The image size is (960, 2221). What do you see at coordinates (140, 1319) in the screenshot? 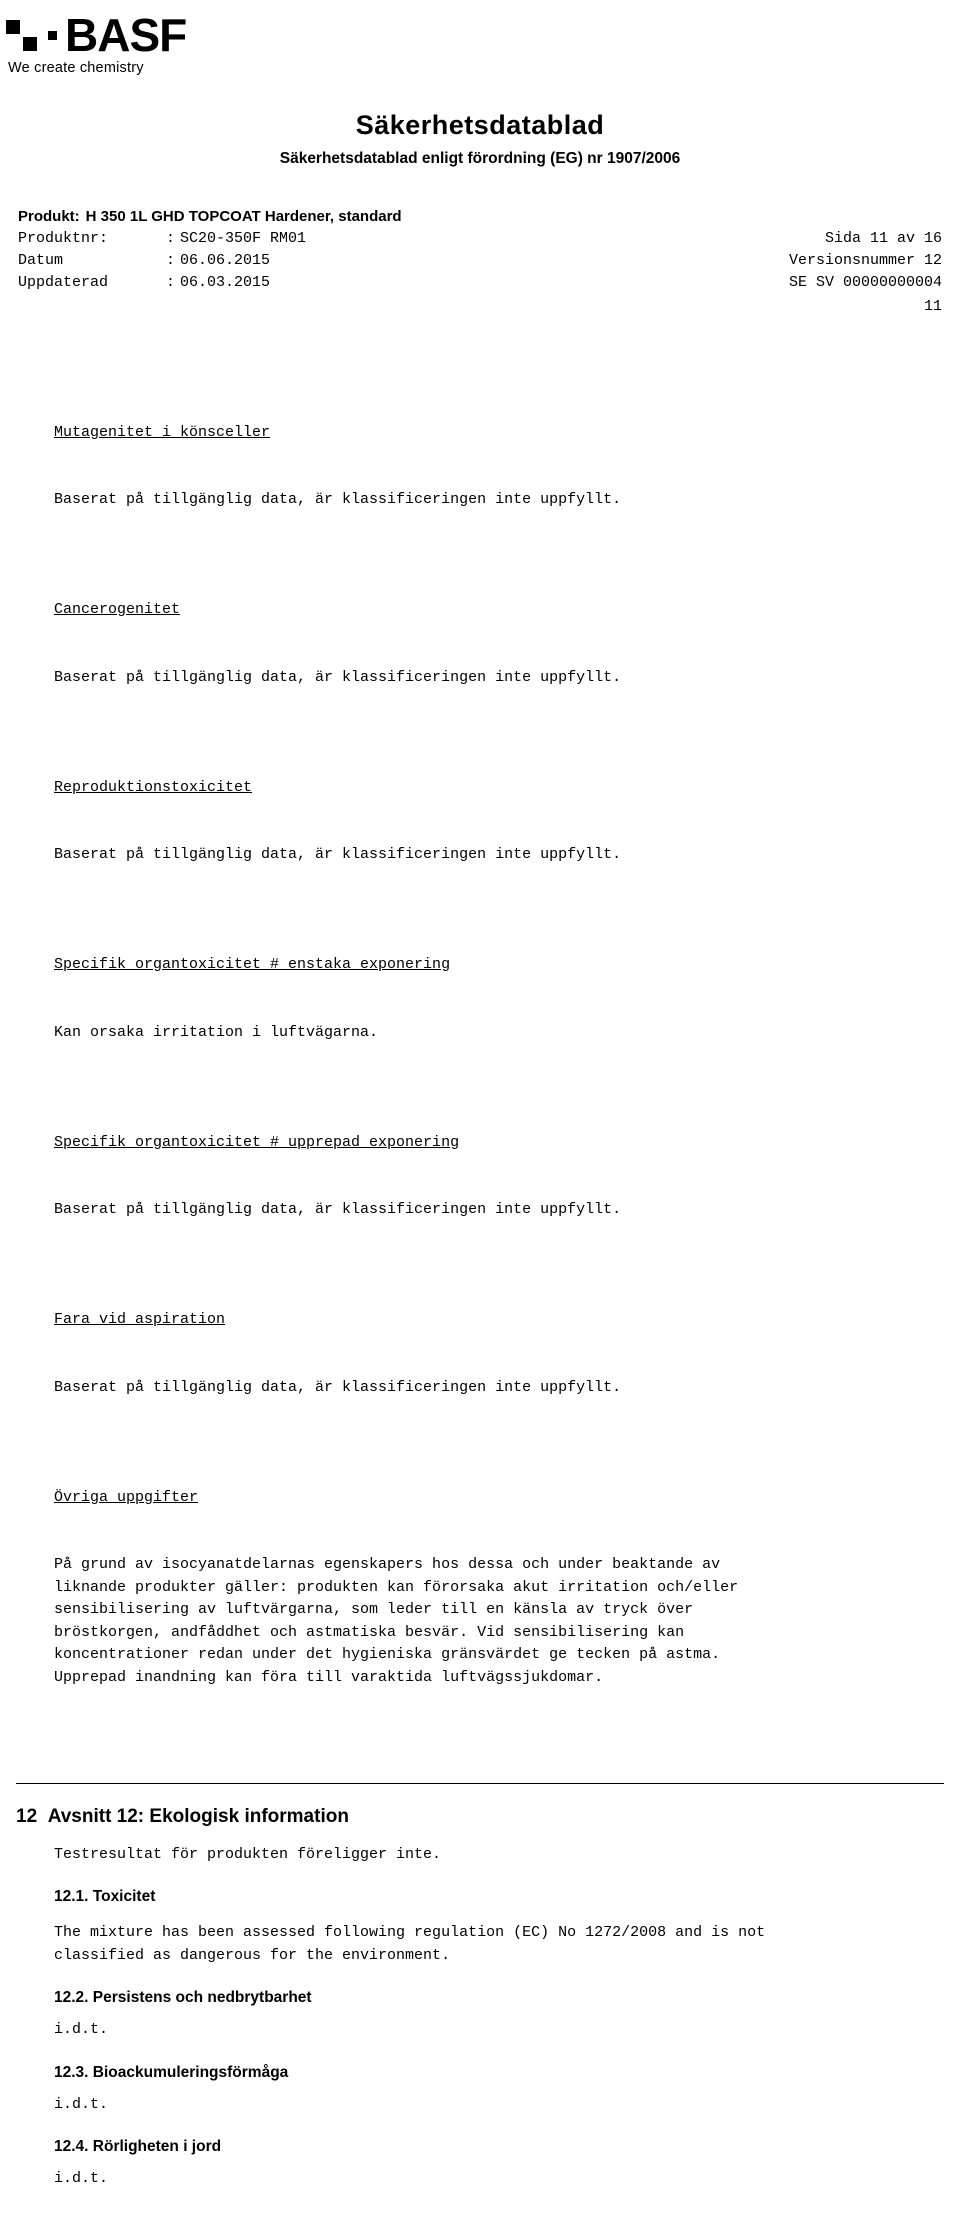
I see `subheading-fara-vid-aspiration: Fara vid aspiration` at bounding box center [140, 1319].